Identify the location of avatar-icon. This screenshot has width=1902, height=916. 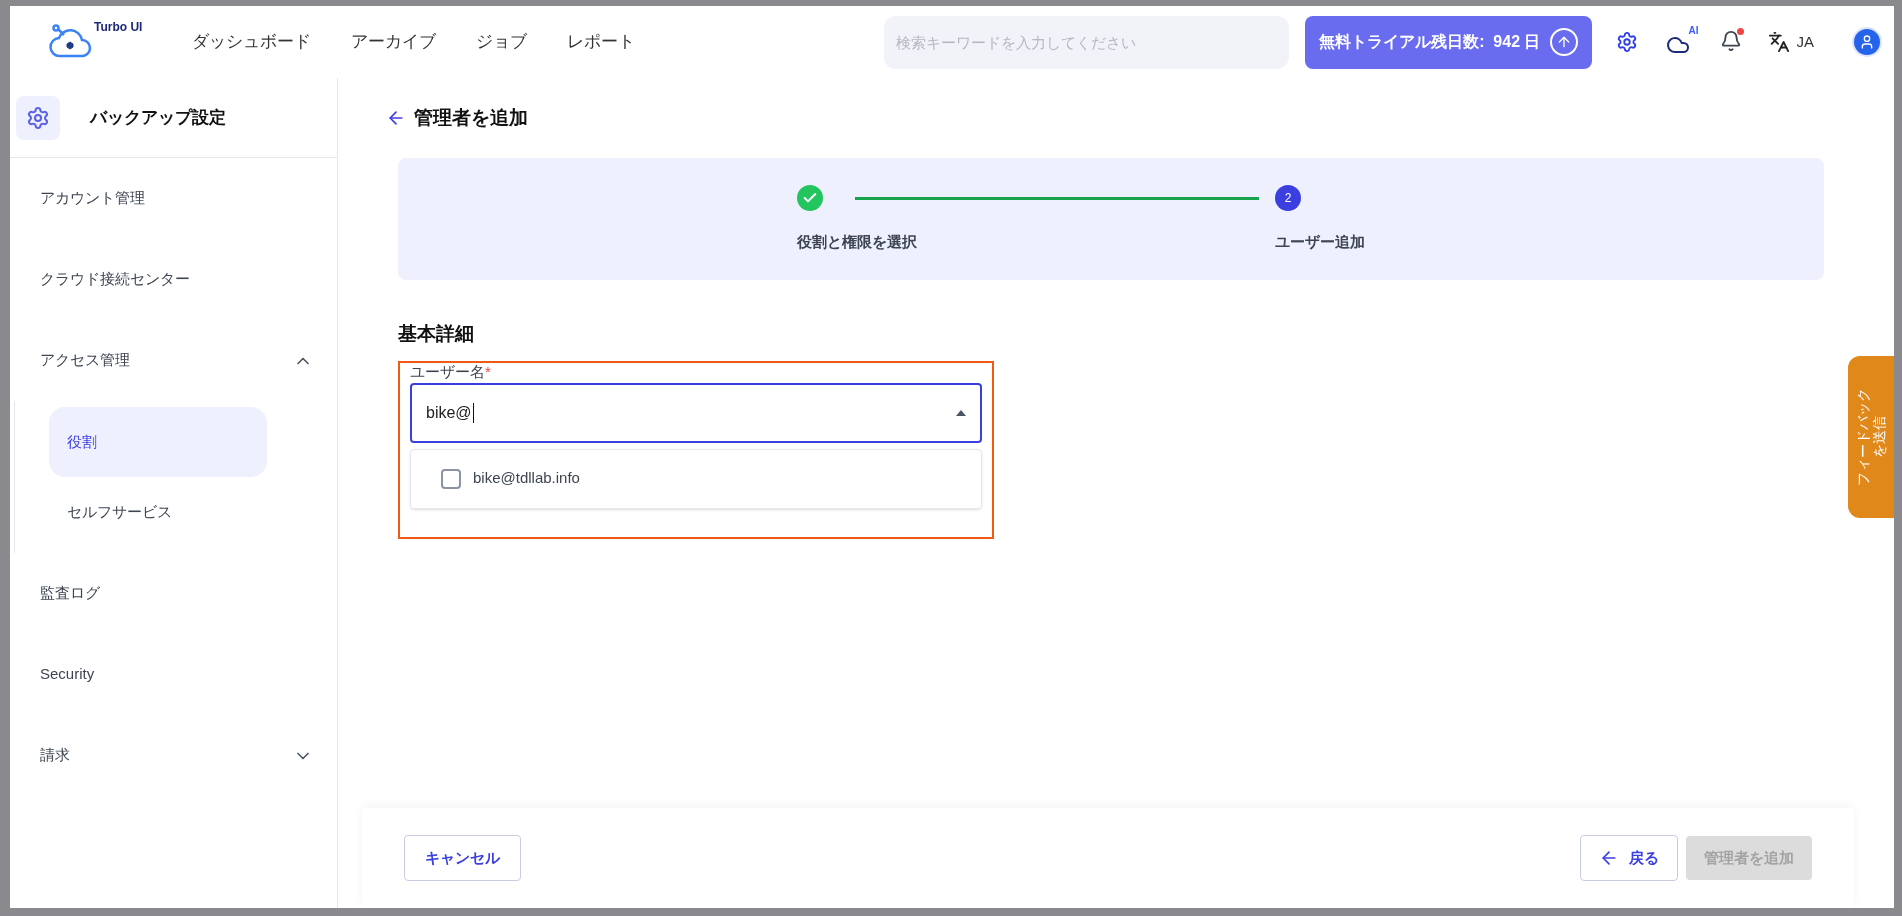
(1867, 42).